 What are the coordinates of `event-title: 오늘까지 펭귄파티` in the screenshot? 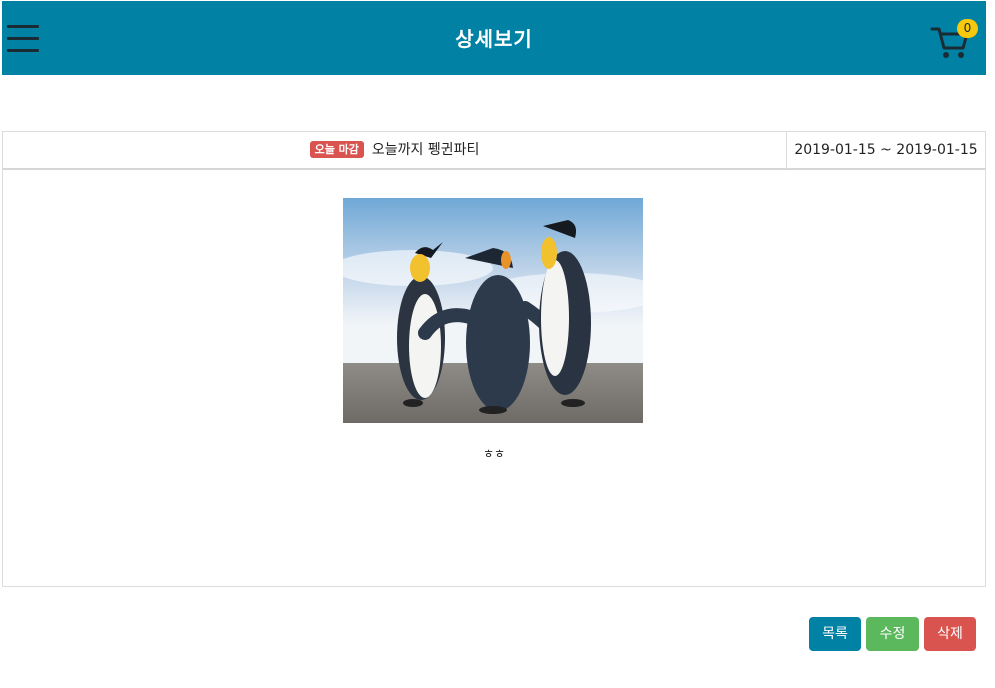 It's located at (425, 150).